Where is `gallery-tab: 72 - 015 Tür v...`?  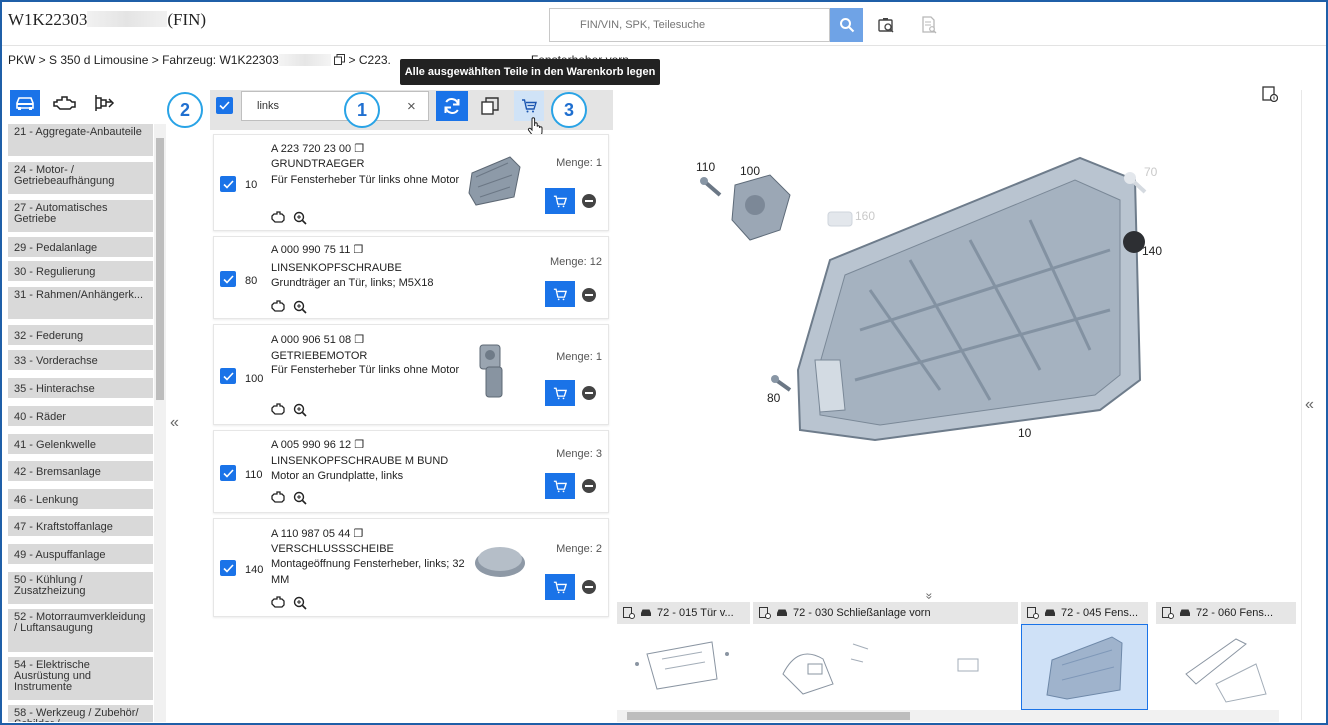 gallery-tab: 72 - 015 Tür v... is located at coordinates (683, 613).